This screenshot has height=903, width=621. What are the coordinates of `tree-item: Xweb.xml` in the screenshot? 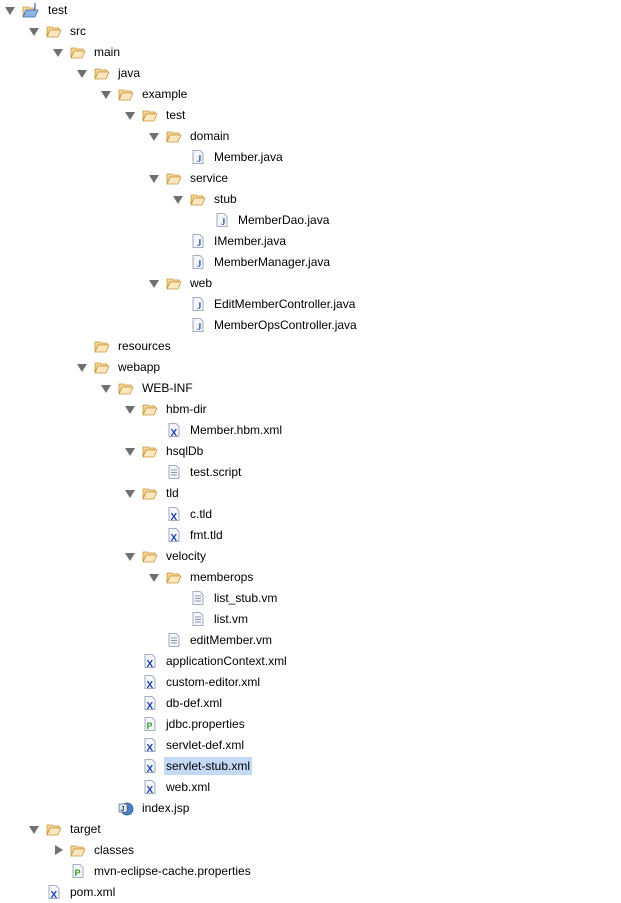 It's located at (168, 786).